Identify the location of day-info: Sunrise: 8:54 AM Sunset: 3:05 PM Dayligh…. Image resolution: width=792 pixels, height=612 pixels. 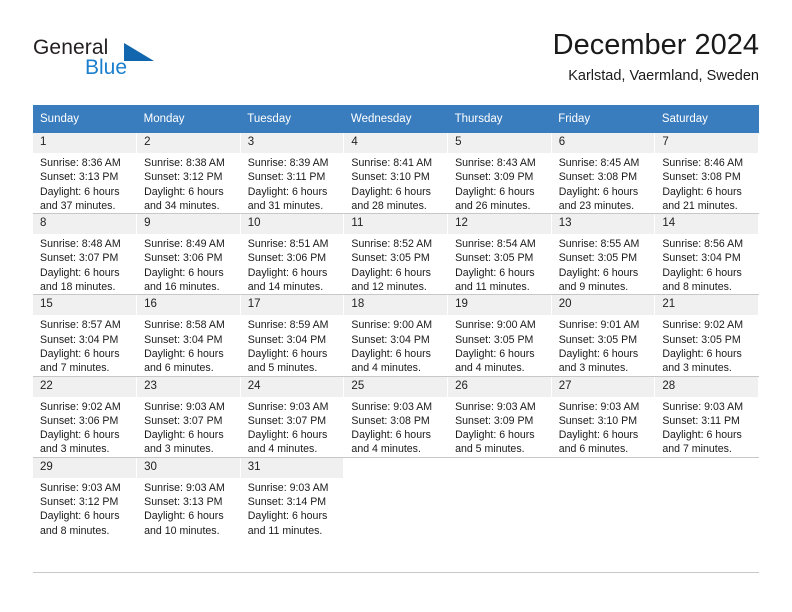
(499, 264).